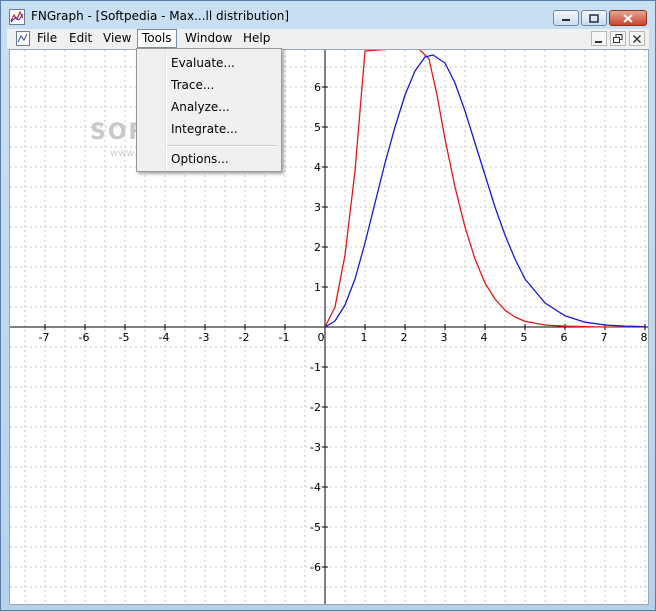  Describe the element at coordinates (315, 567) in the screenshot. I see `y-tick-label: -6` at that location.